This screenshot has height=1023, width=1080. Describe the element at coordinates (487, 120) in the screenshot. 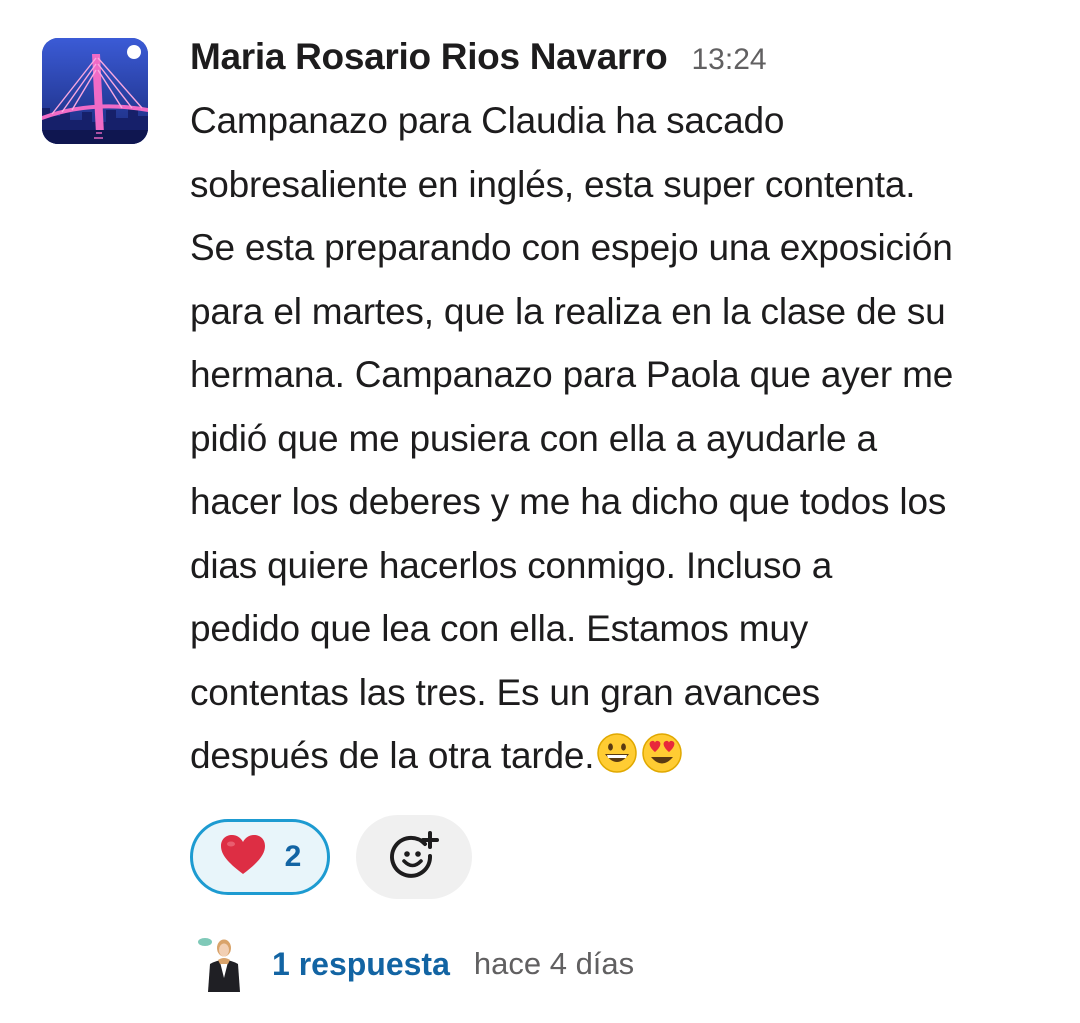

I see `message-line: Campanazo para Claudia ha sacado` at that location.